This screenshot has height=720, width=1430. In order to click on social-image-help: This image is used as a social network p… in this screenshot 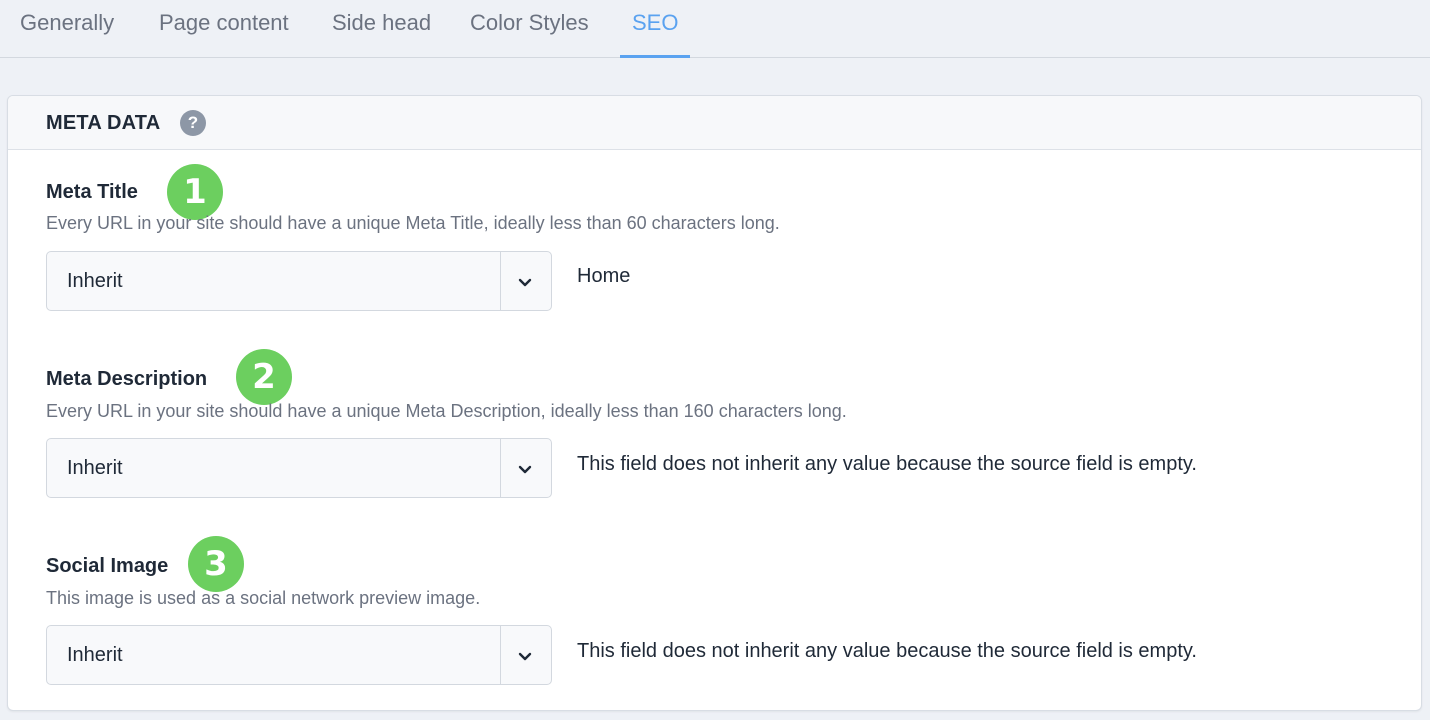, I will do `click(263, 598)`.